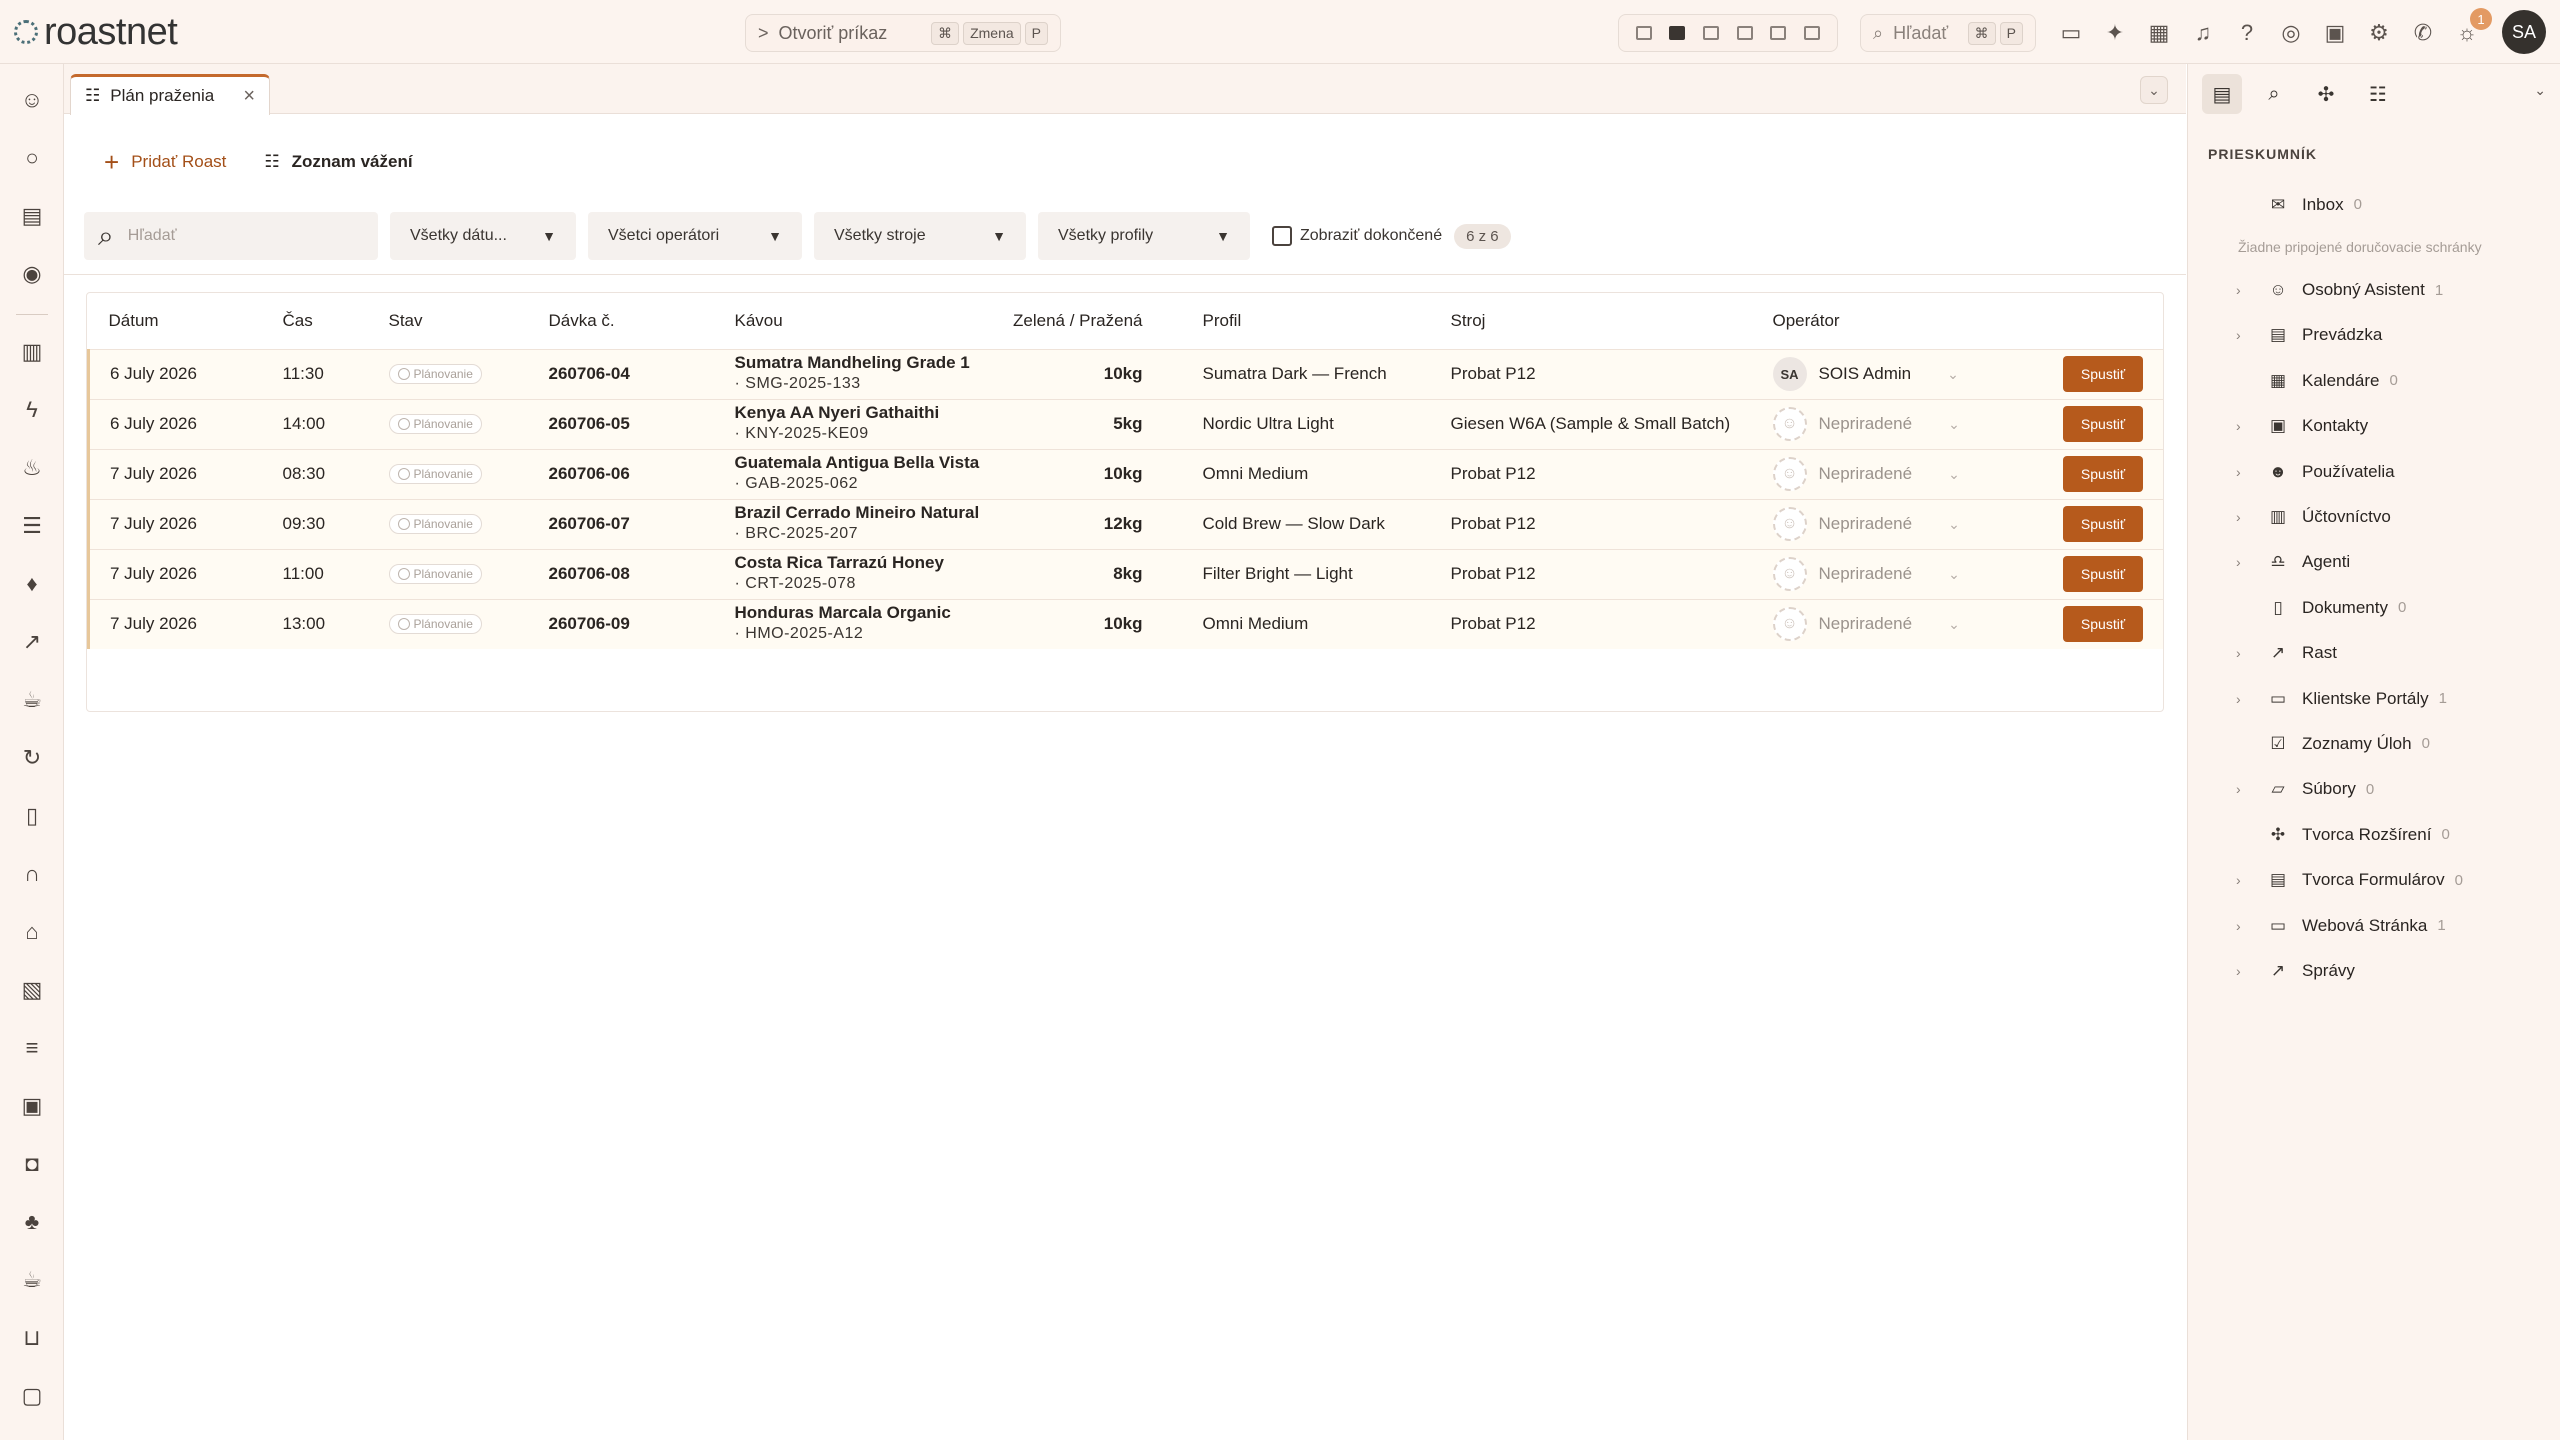 The image size is (2560, 1440). Describe the element at coordinates (1958, 321) in the screenshot. I see `column-header-operator: Operátor` at that location.